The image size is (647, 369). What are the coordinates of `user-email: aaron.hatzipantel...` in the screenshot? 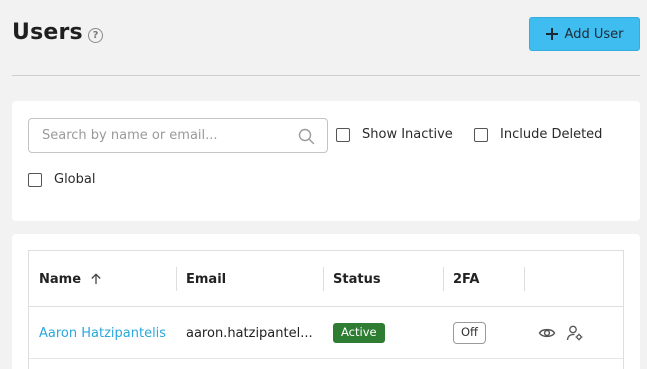 It's located at (249, 333).